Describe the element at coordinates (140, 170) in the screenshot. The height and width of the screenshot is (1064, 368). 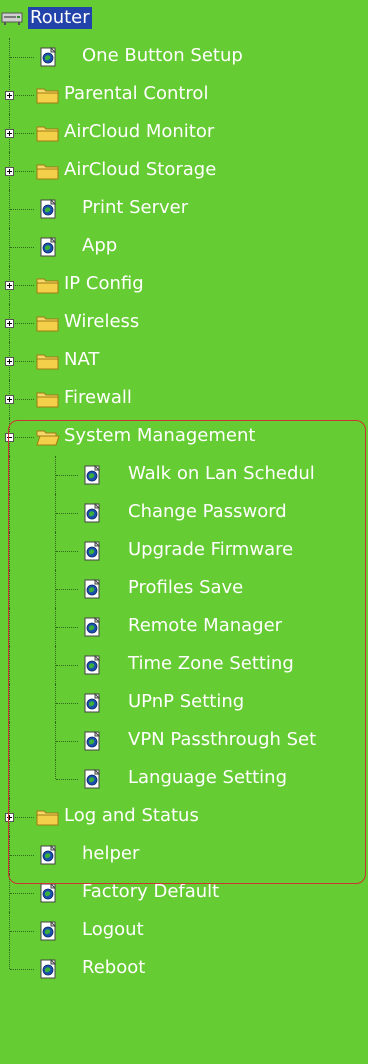
I see `tree-item-label: AirCloud Storage` at that location.